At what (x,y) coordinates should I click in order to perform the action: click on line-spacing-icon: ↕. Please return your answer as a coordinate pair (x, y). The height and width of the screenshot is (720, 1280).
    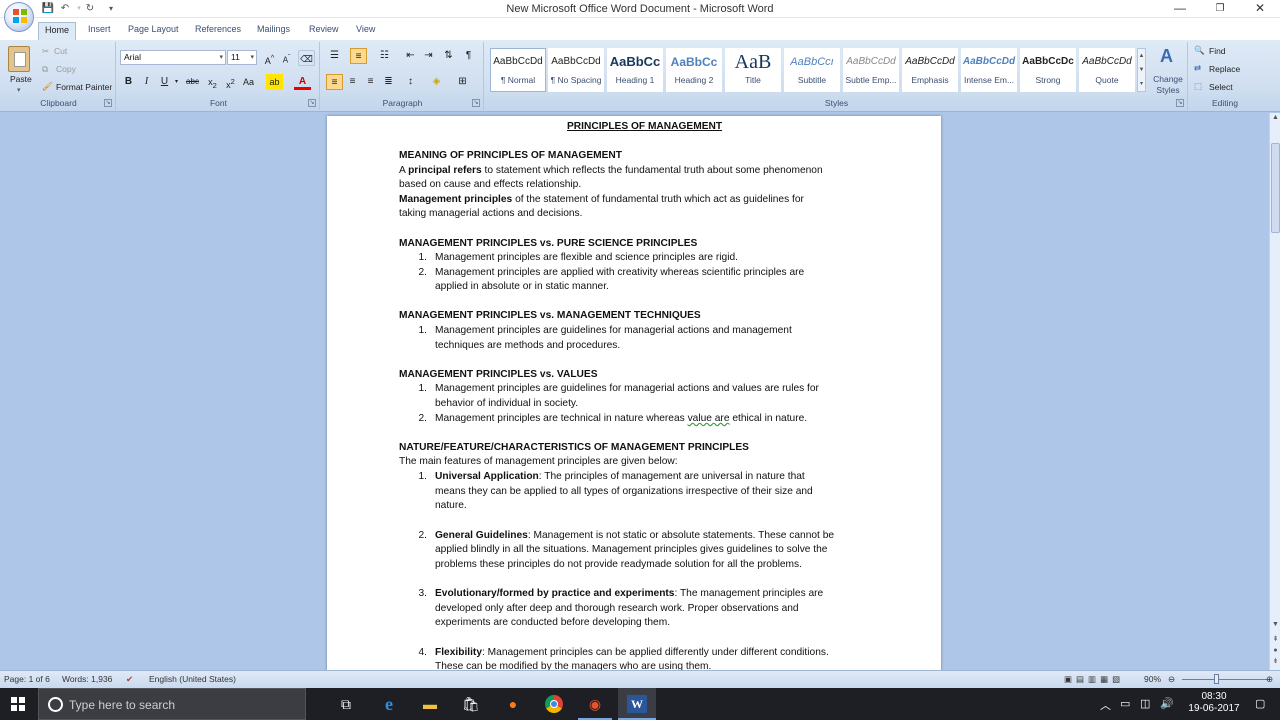
    Looking at the image, I should click on (410, 82).